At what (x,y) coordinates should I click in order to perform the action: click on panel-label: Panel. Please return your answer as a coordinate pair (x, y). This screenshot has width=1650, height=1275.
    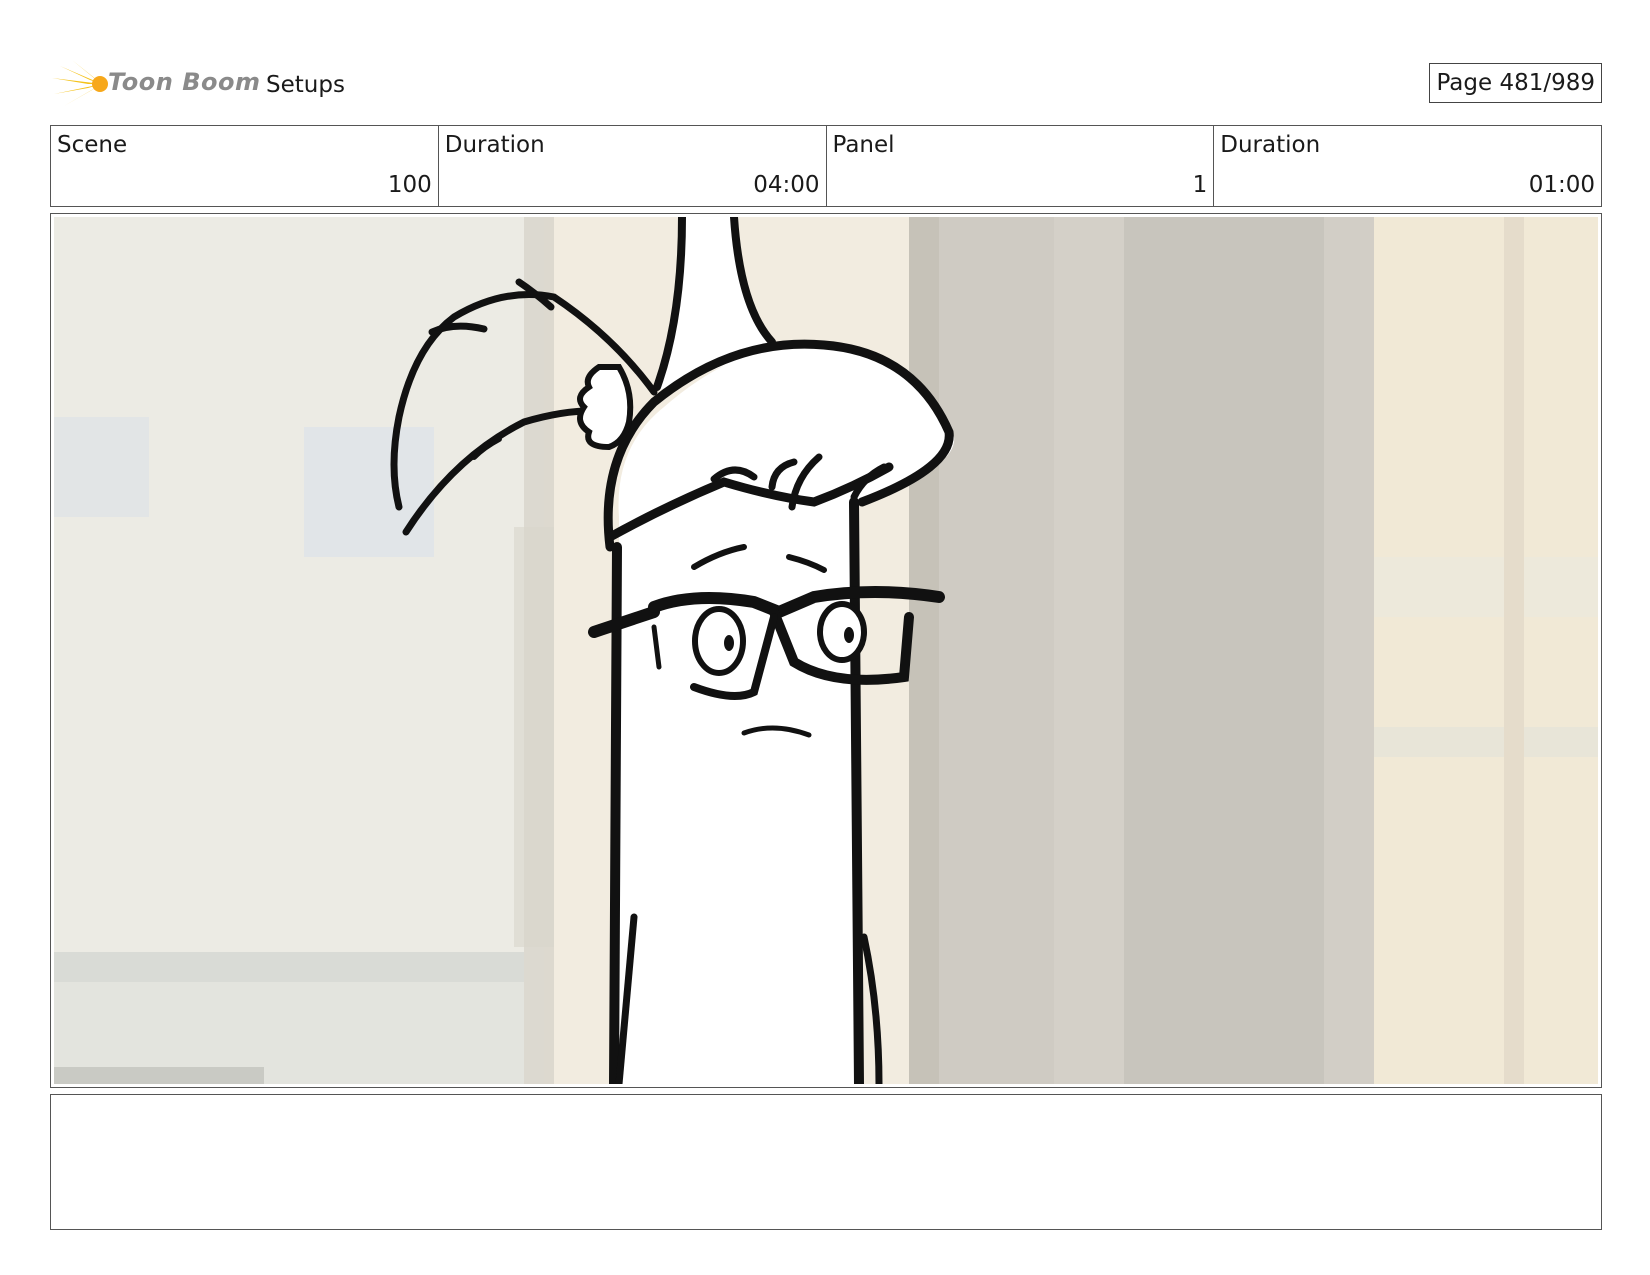
    Looking at the image, I should click on (863, 145).